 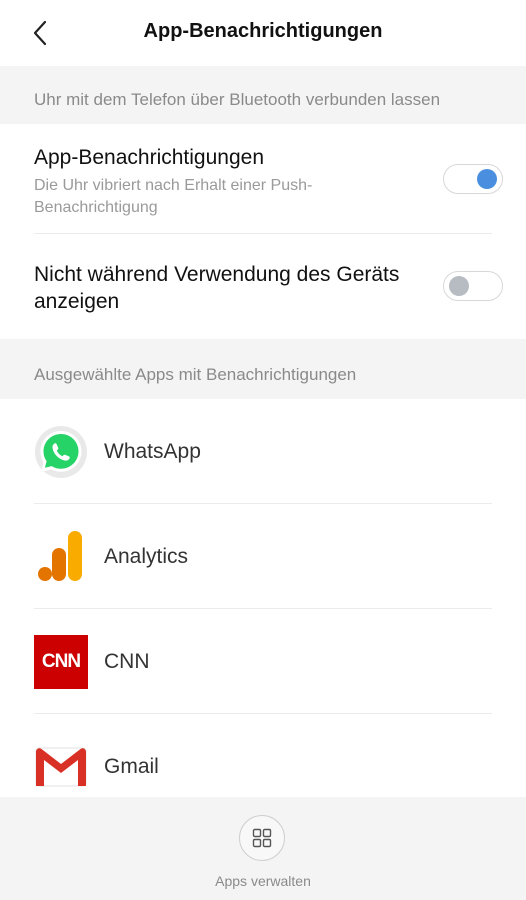 What do you see at coordinates (152, 451) in the screenshot?
I see `app-name: WhatsApp` at bounding box center [152, 451].